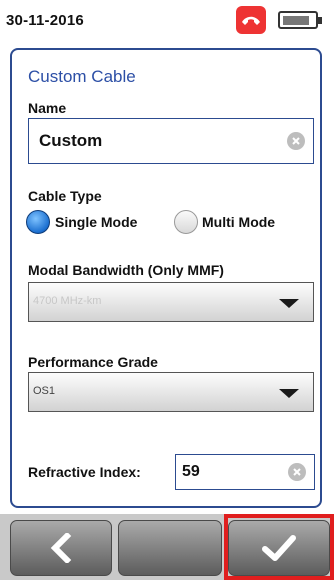 Image resolution: width=334 pixels, height=580 pixels. I want to click on refractive-index-label: Refractive Index:, so click(84, 472).